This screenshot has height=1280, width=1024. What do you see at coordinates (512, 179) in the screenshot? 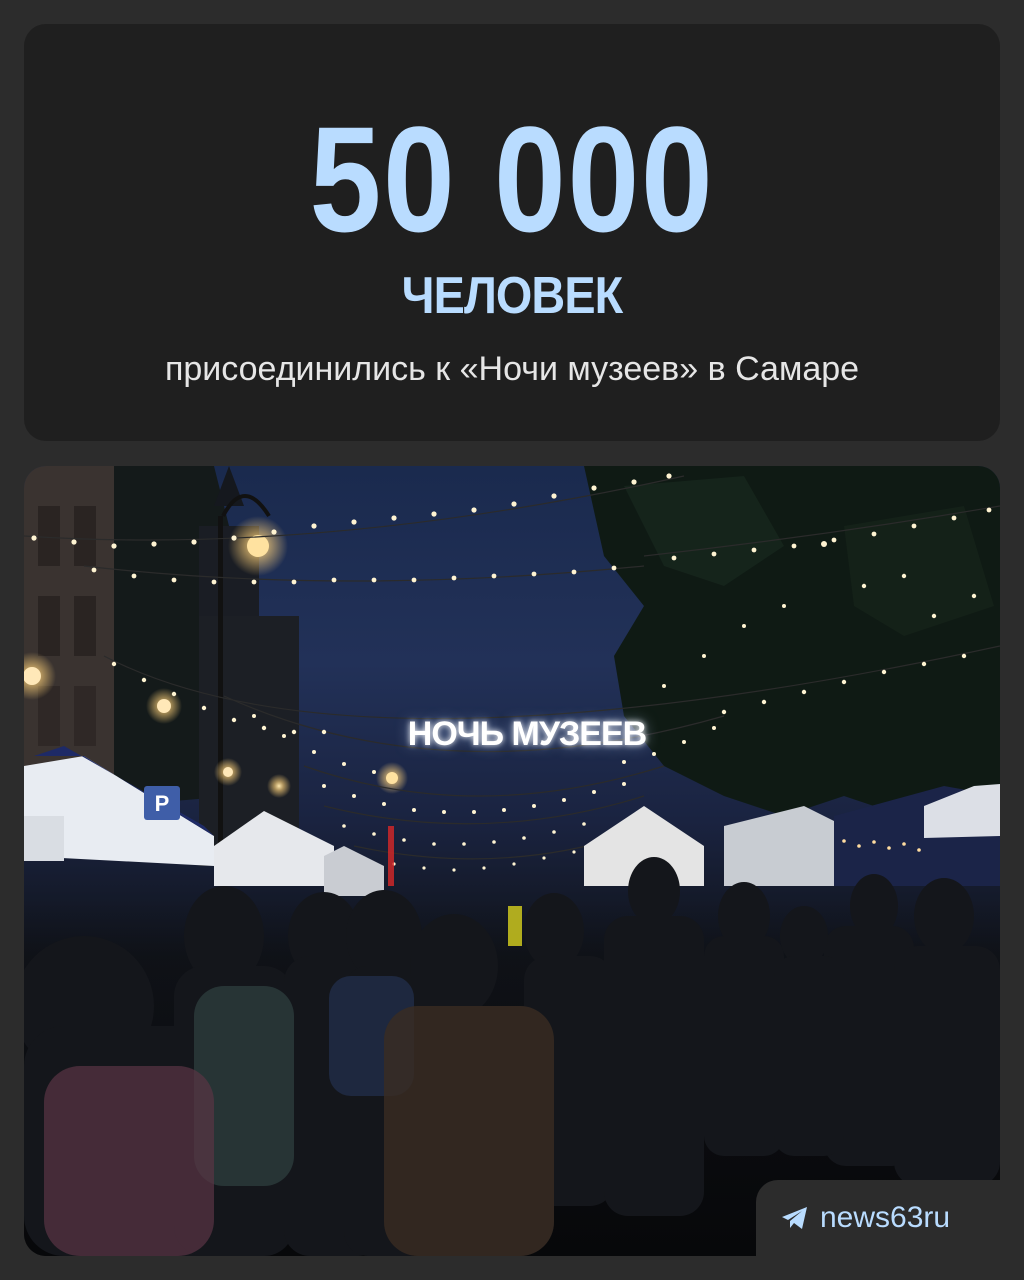
I see `visitor-count: 50 000` at bounding box center [512, 179].